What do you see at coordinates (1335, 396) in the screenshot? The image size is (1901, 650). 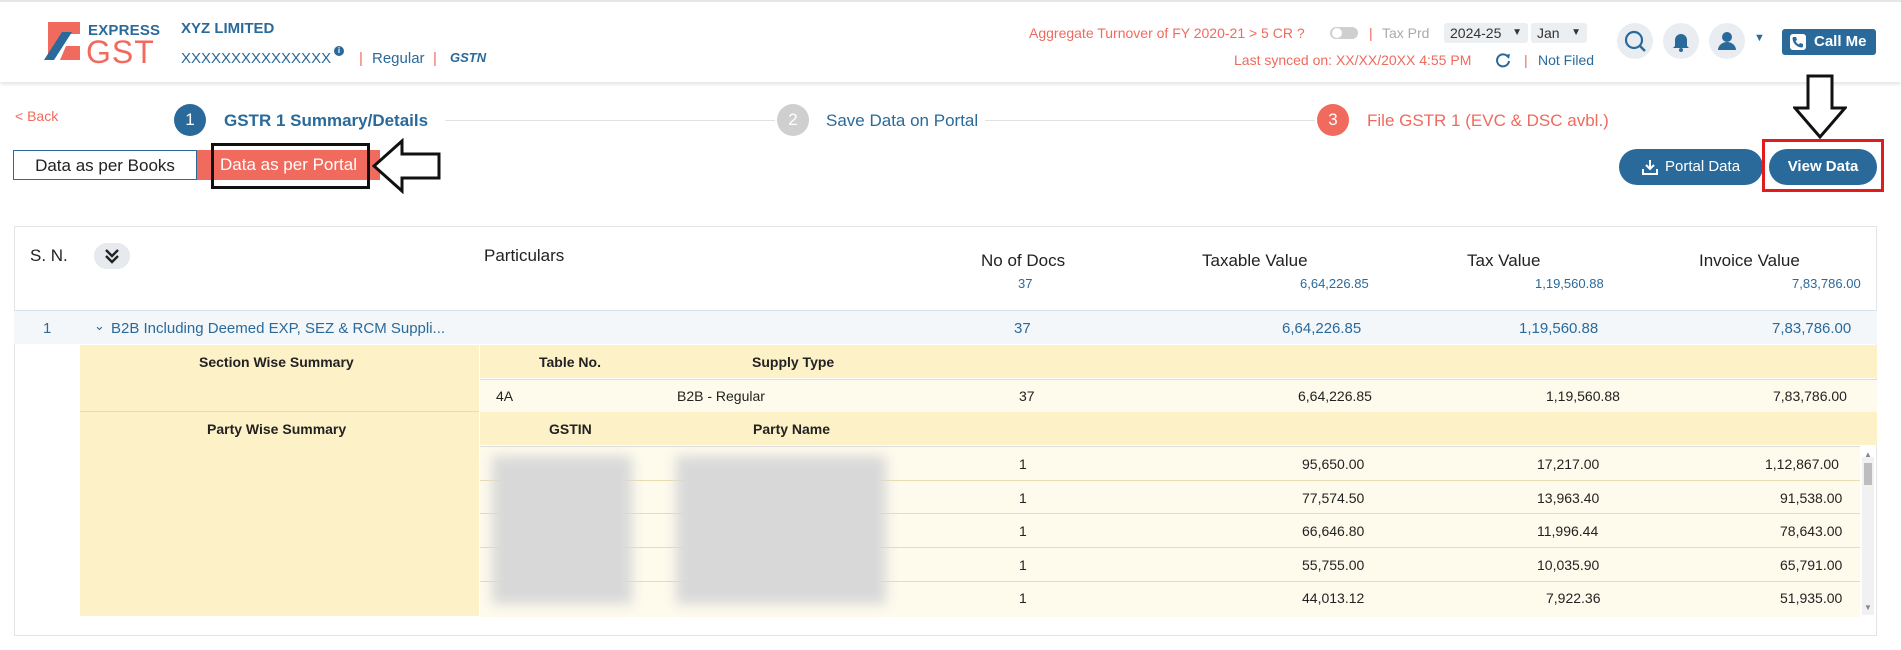 I see `section-taxable: 6,64,226.85` at bounding box center [1335, 396].